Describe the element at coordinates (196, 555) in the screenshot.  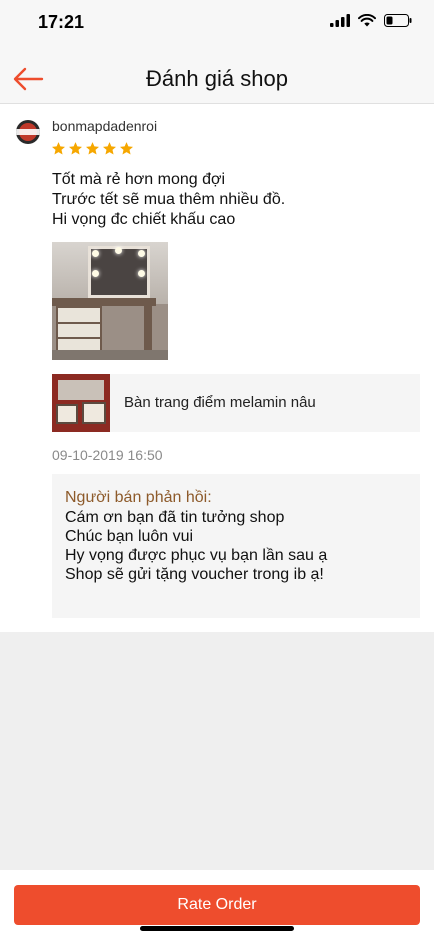
I see `seller-reply-line: Hy vọng được phục vụ bạn lần sau ạ` at that location.